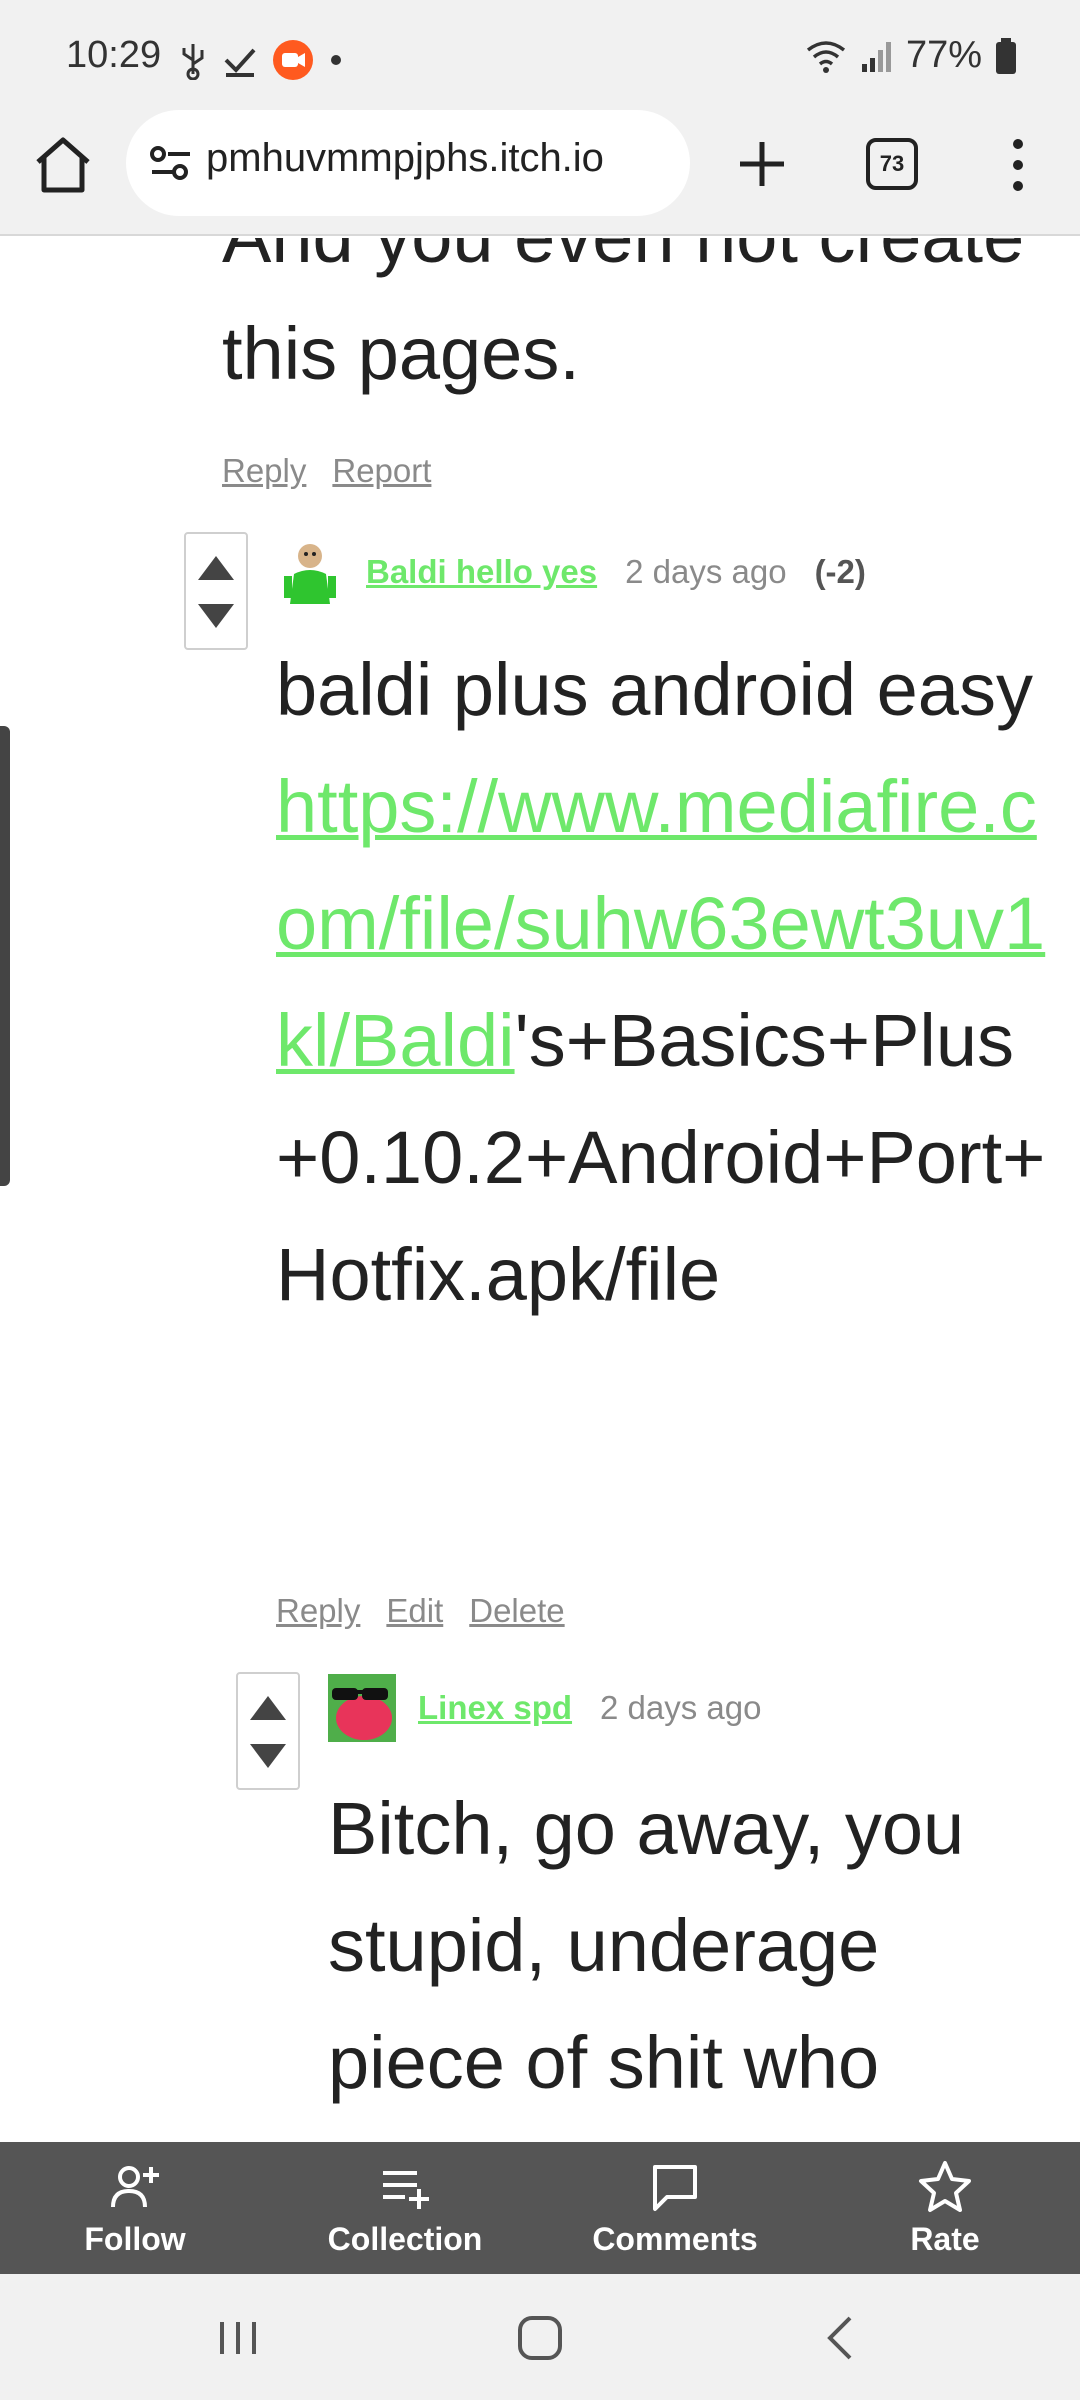  Describe the element at coordinates (842, 2338) in the screenshot. I see `back-icon` at that location.